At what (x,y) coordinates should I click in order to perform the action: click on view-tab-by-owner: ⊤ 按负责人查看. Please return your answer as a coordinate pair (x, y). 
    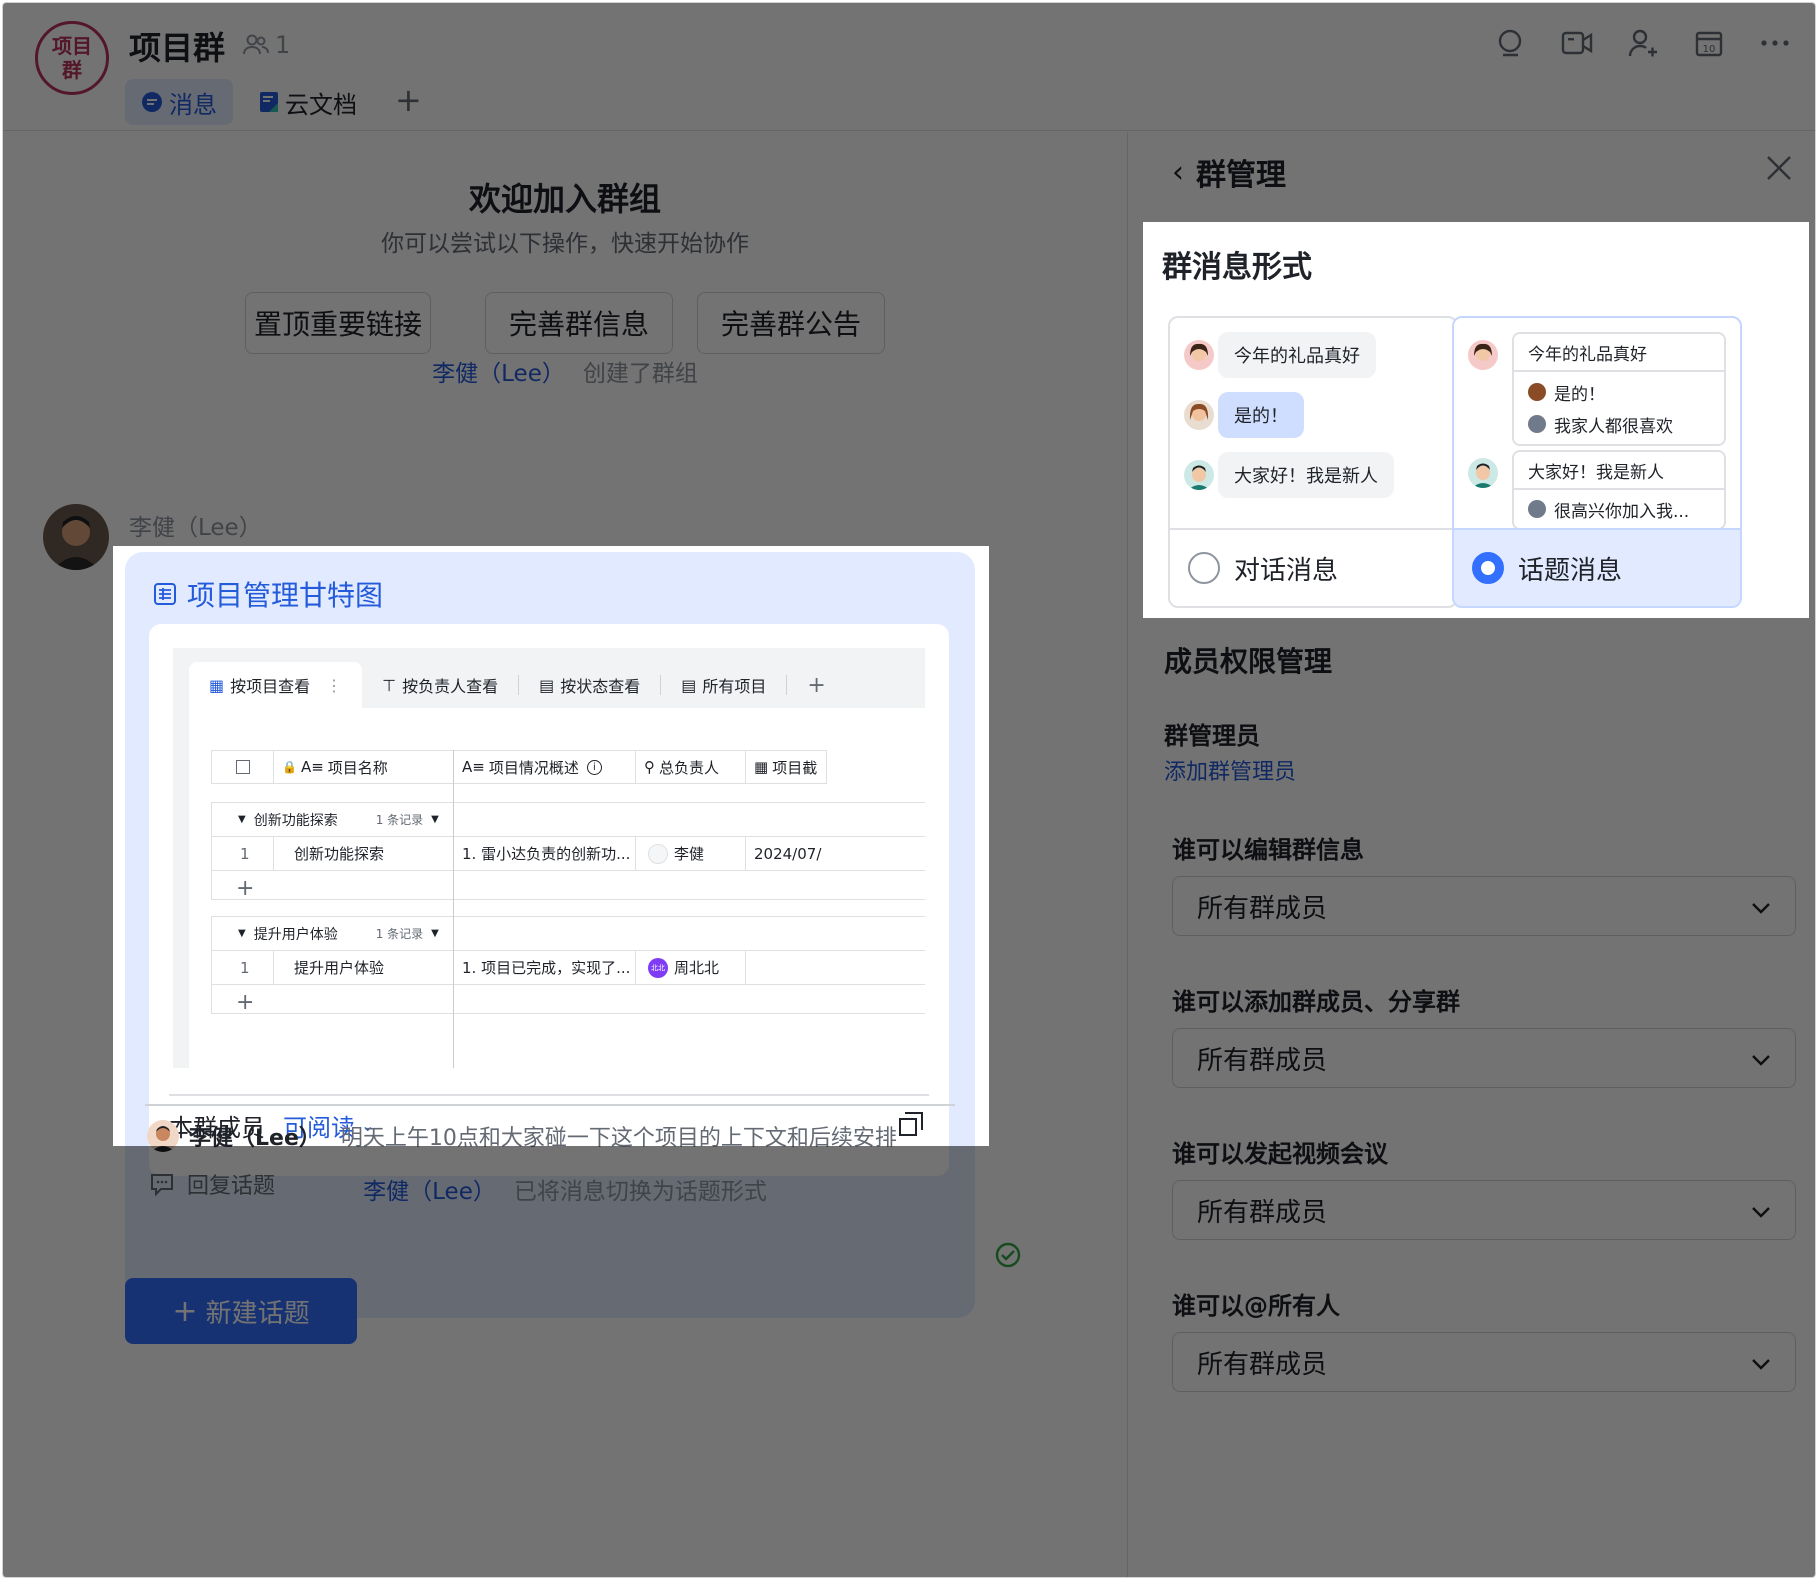
    Looking at the image, I should click on (440, 685).